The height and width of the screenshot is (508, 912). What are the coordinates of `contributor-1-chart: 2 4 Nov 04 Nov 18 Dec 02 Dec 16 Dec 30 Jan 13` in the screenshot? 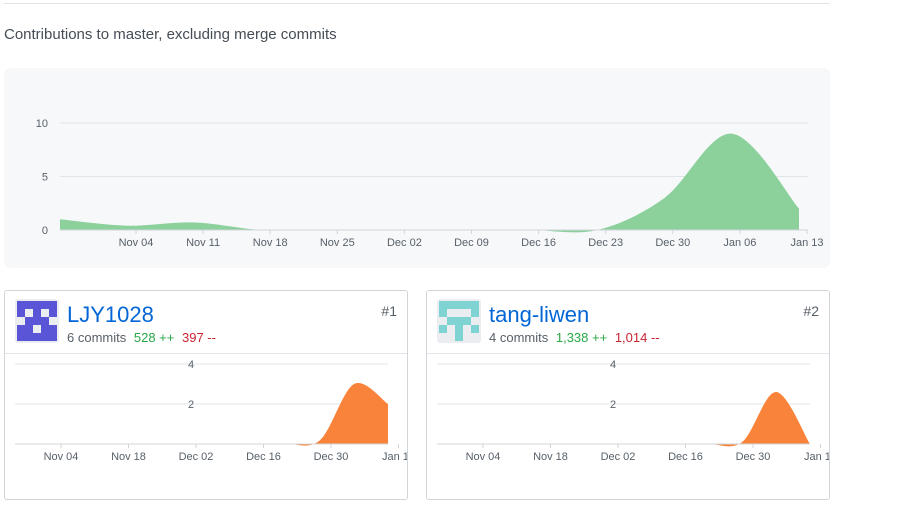 It's located at (211, 411).